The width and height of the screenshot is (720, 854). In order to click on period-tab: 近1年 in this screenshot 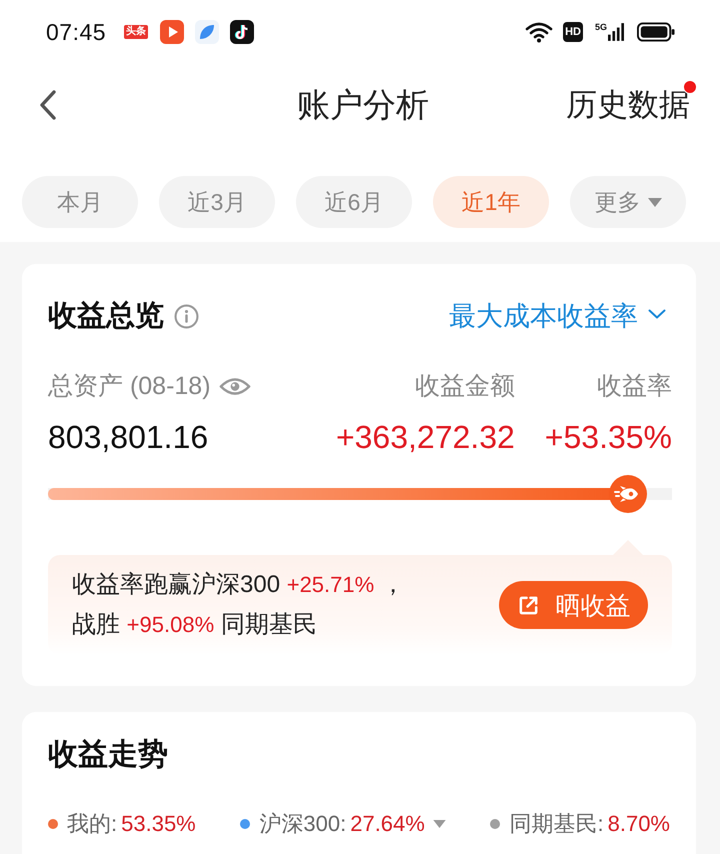, I will do `click(491, 202)`.